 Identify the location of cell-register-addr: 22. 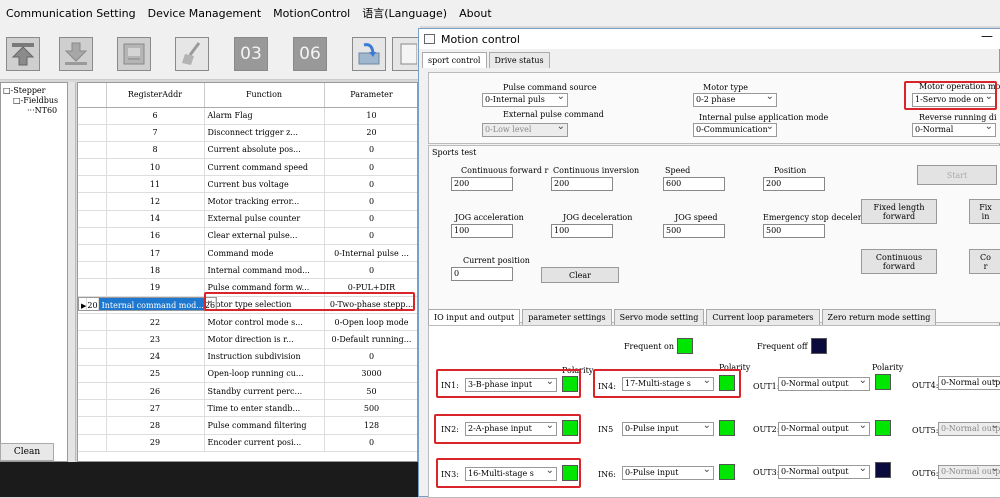
(155, 322).